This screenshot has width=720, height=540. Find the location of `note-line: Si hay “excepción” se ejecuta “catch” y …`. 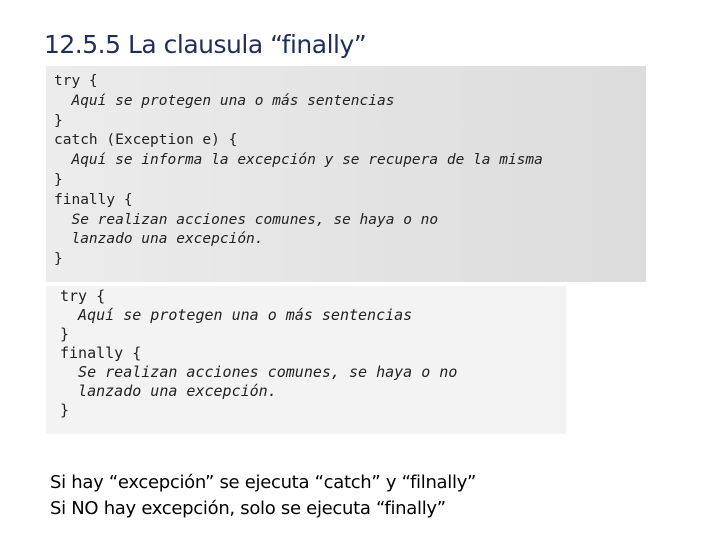

note-line: Si hay “excepción” se ejecuta “catch” y … is located at coordinates (263, 482).